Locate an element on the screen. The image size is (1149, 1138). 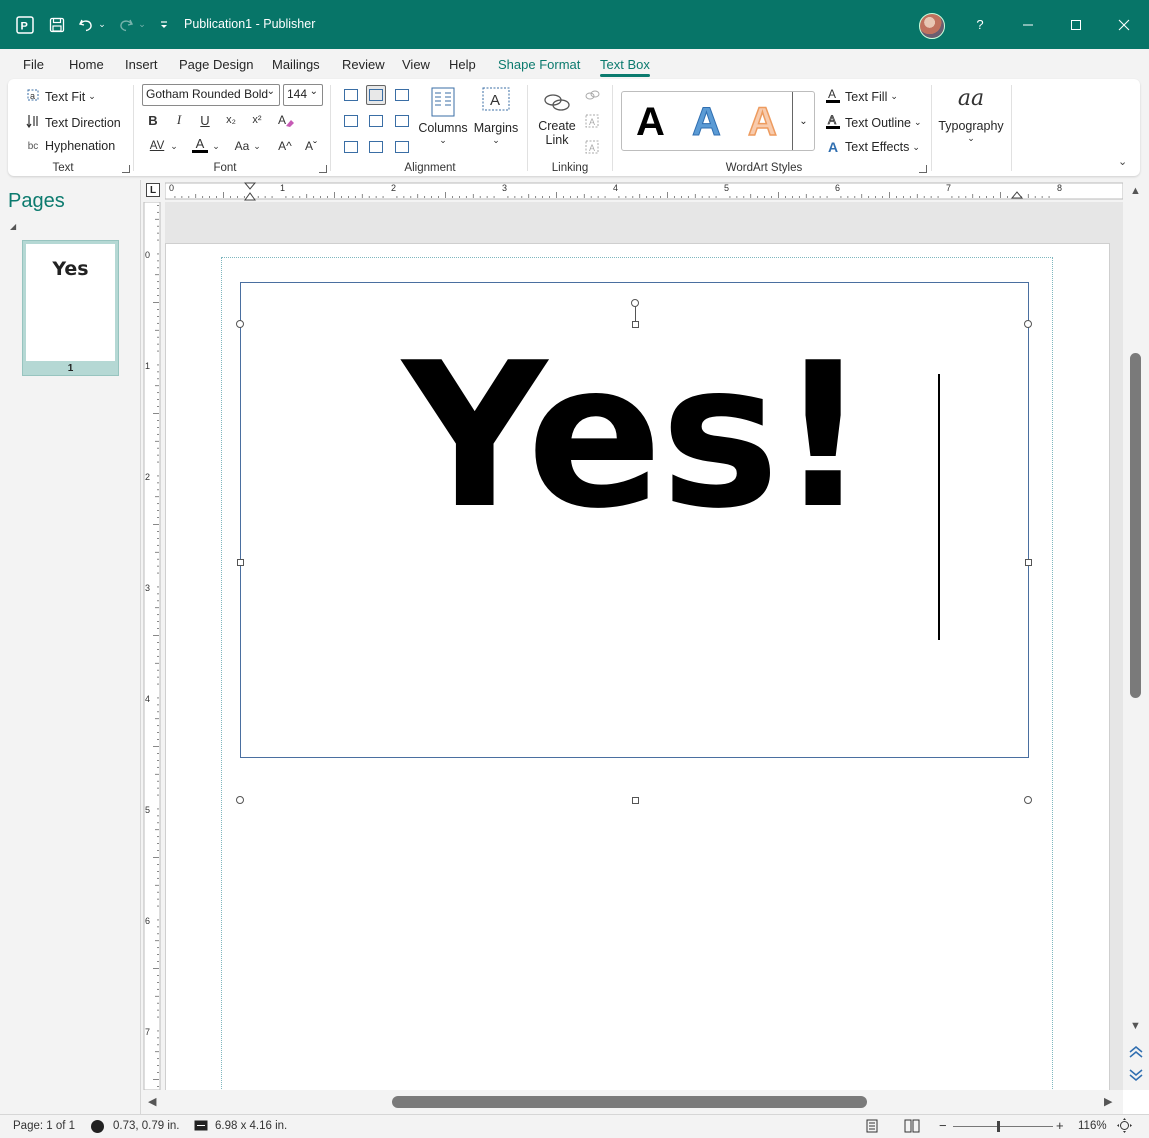
resize-handle-left is located at coordinates (240, 562).